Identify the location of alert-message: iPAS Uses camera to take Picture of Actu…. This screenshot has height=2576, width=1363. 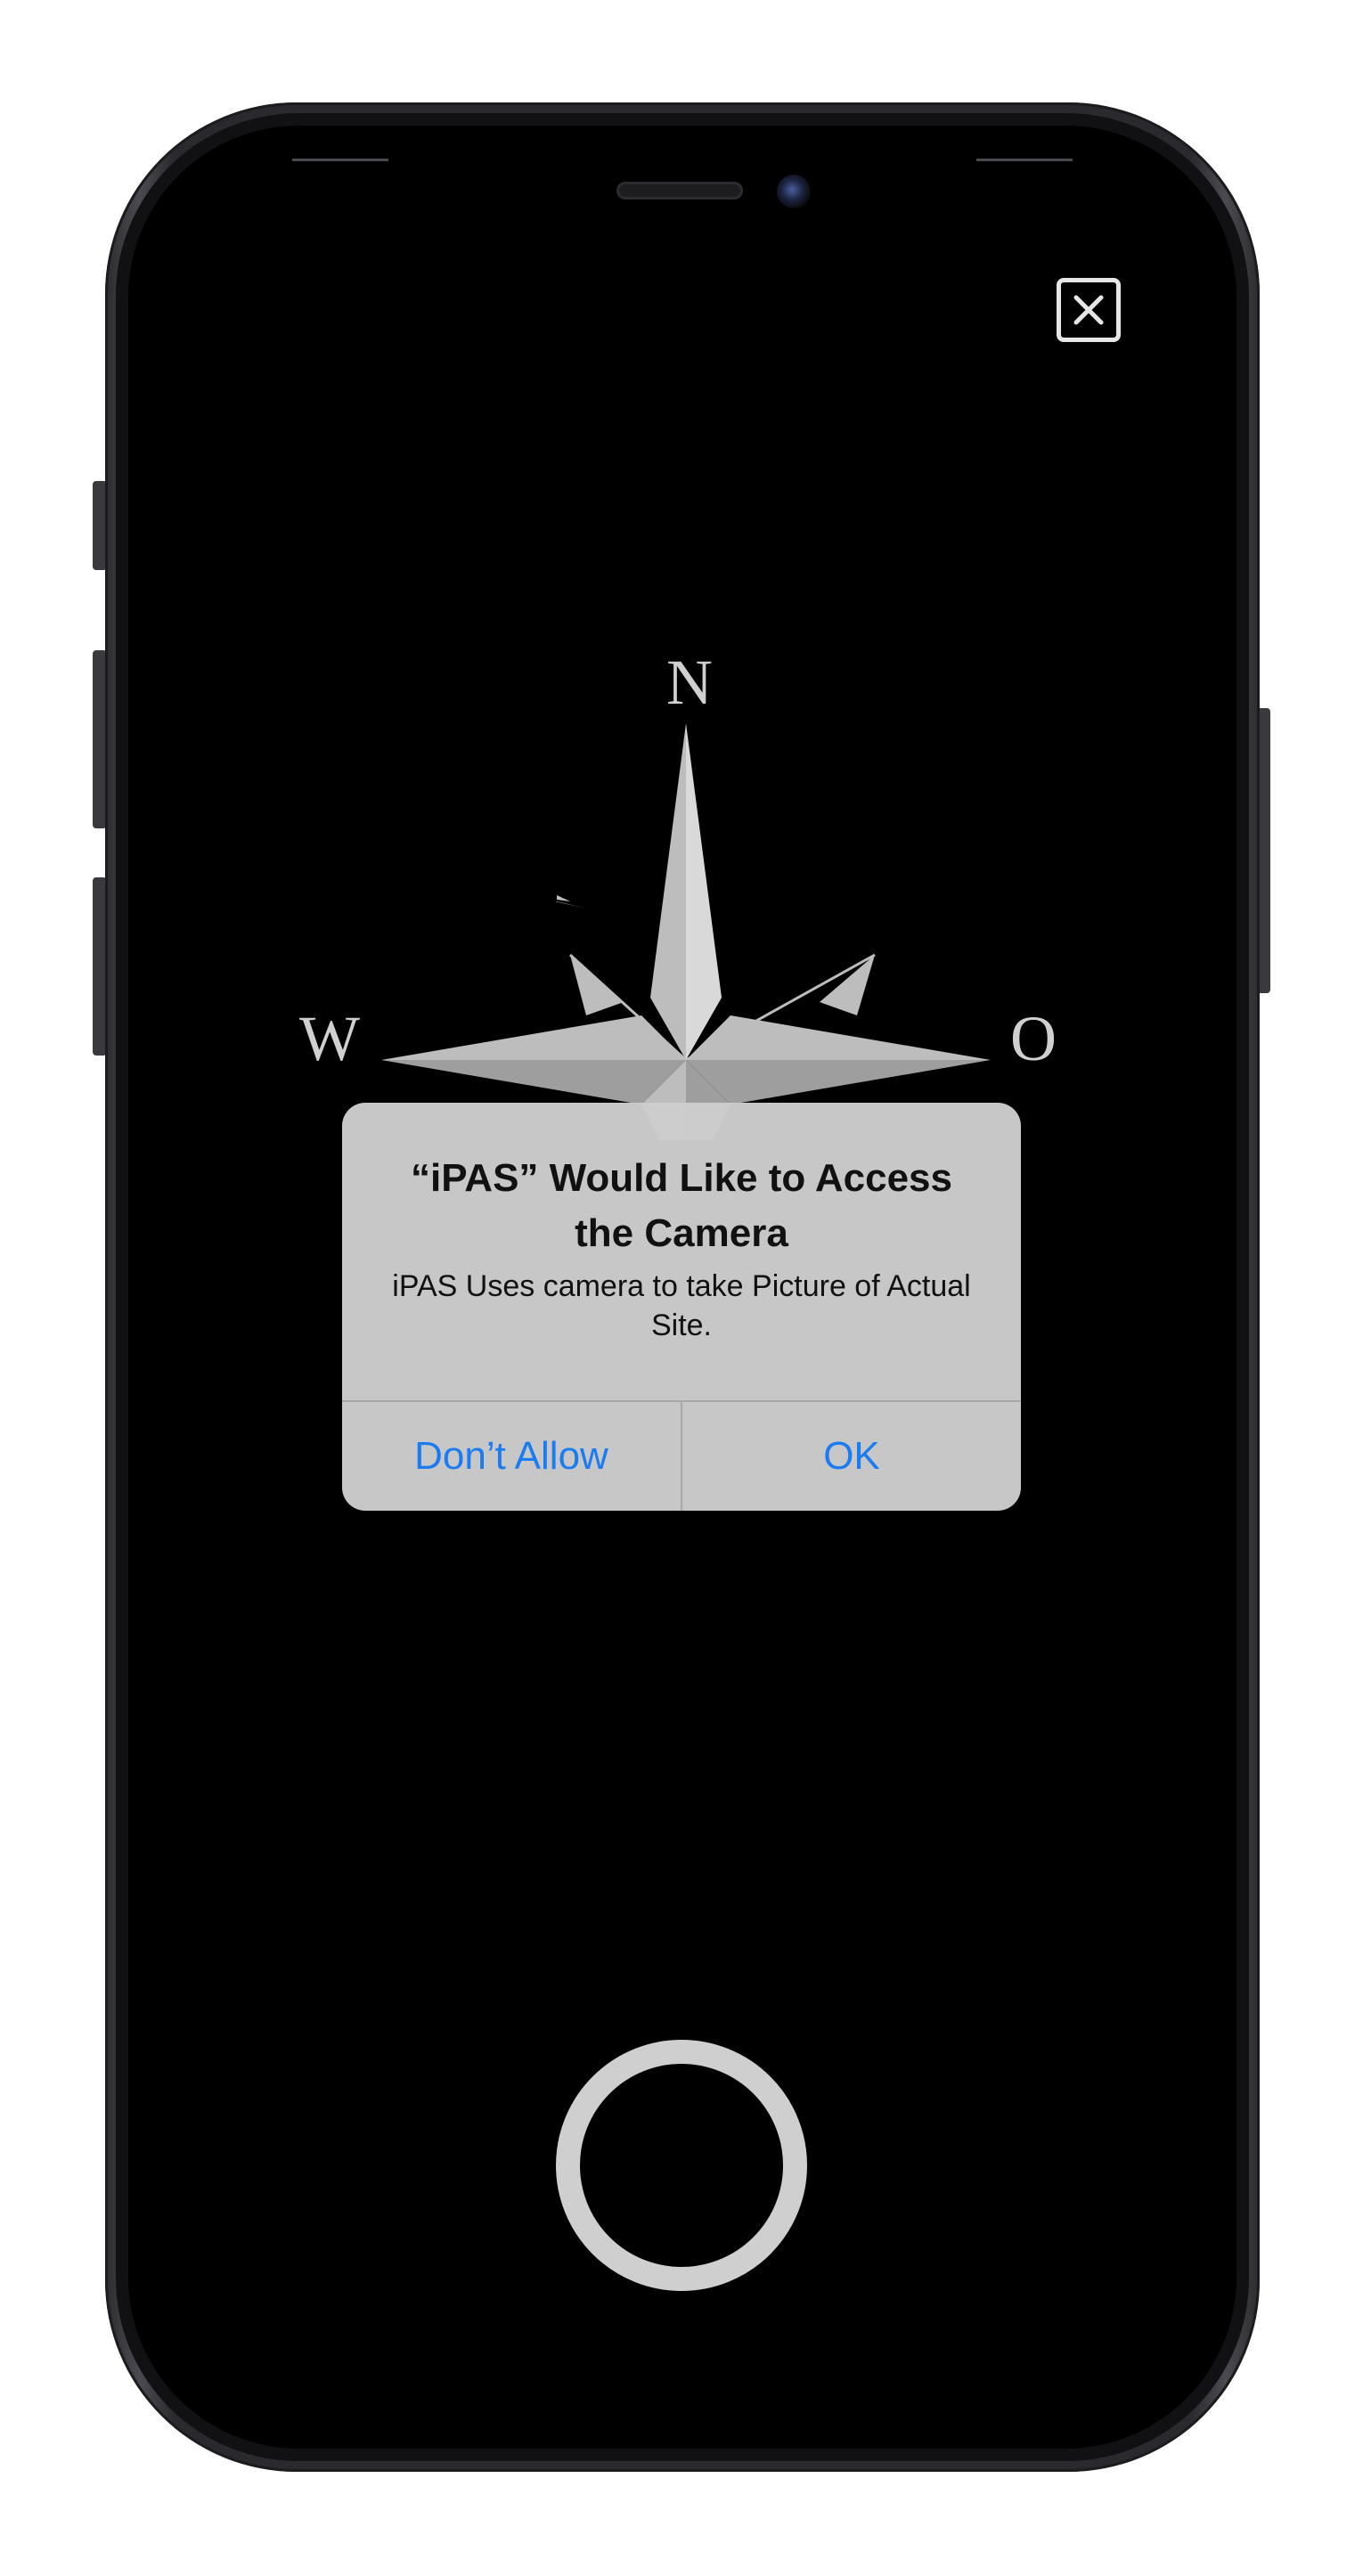
(681, 1305).